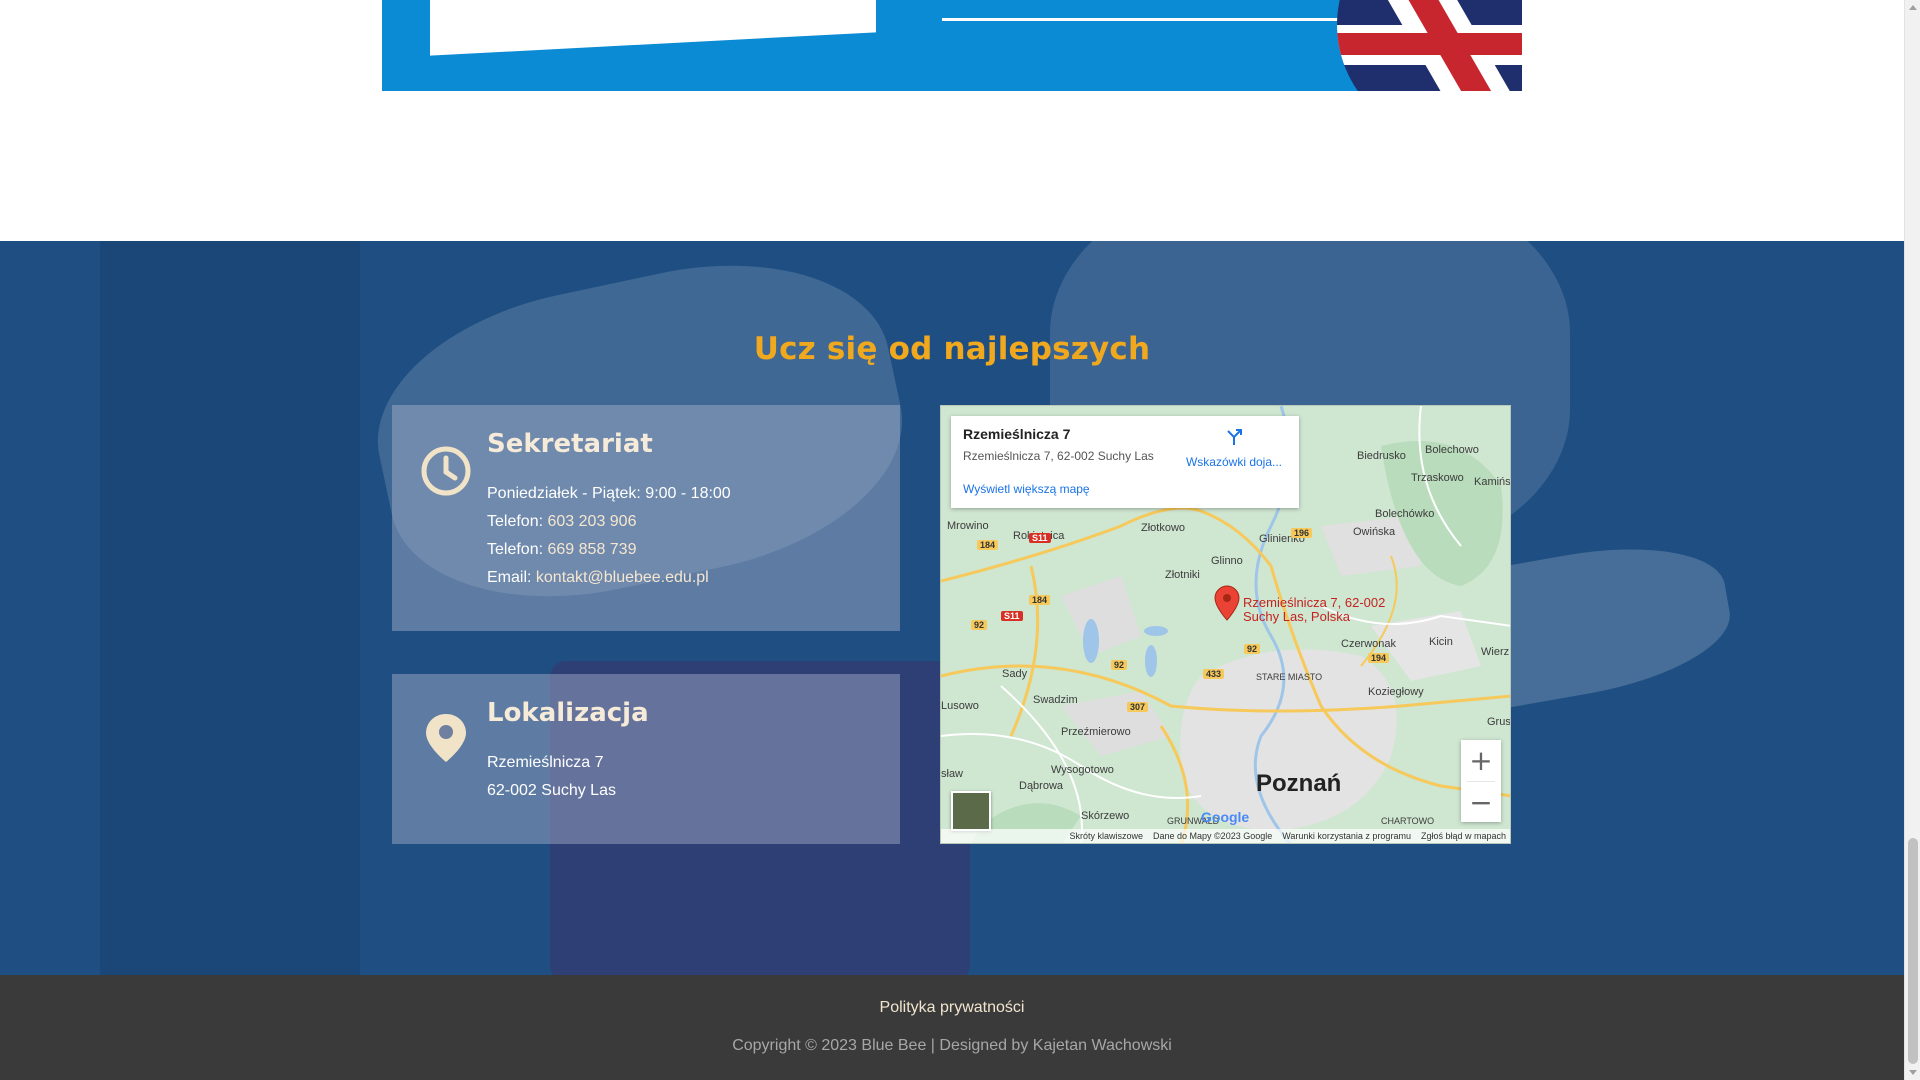  Describe the element at coordinates (622, 577) in the screenshot. I see `email-link: kontakt@bluebee.edu.pl` at that location.